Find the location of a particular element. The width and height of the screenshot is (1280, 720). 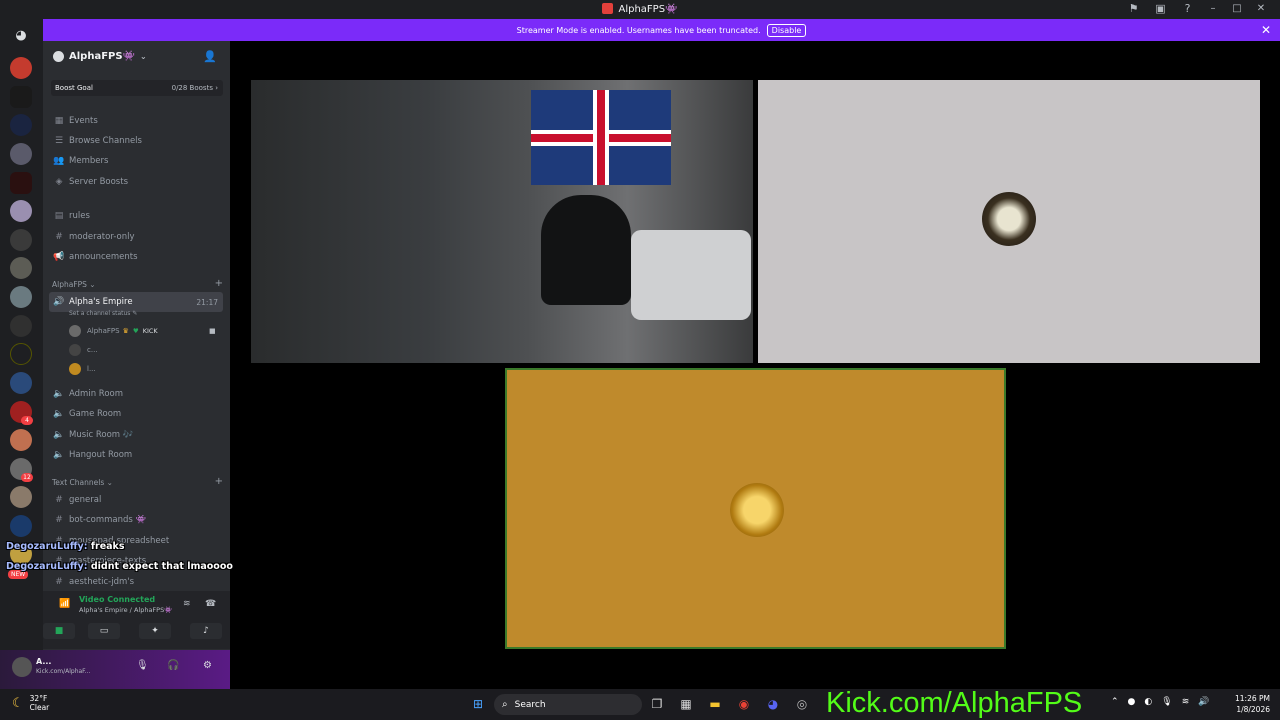

channel-general: # general is located at coordinates (136, 500).